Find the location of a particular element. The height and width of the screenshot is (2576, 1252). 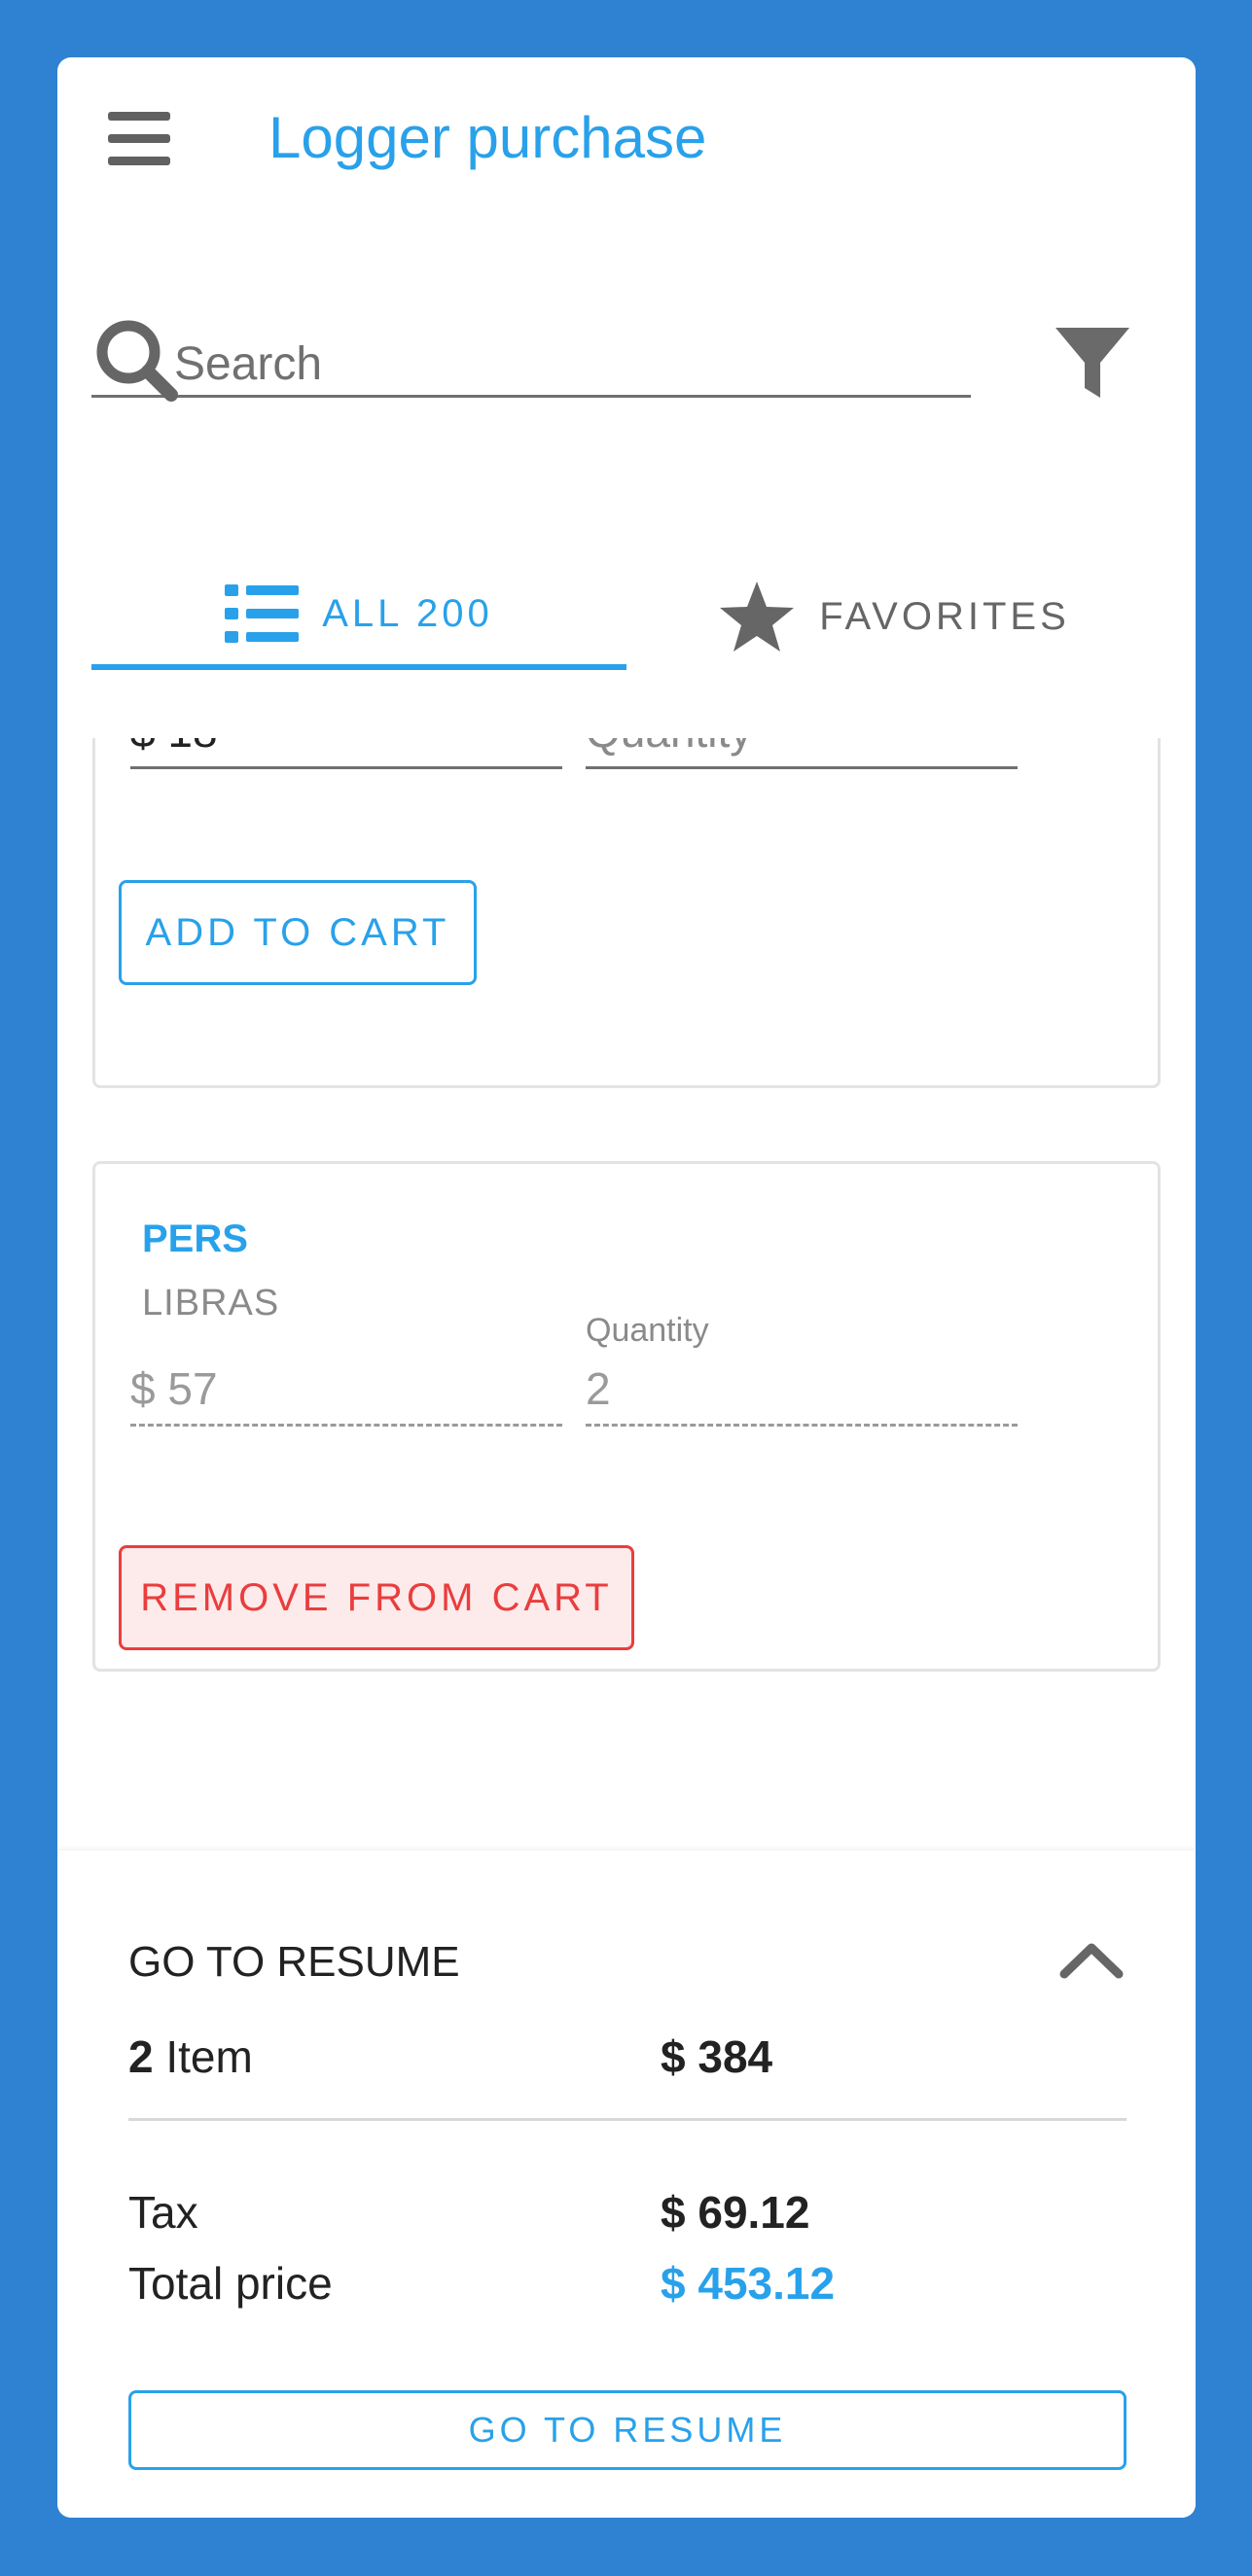

quantity-placeholder: Quantity is located at coordinates (669, 747).